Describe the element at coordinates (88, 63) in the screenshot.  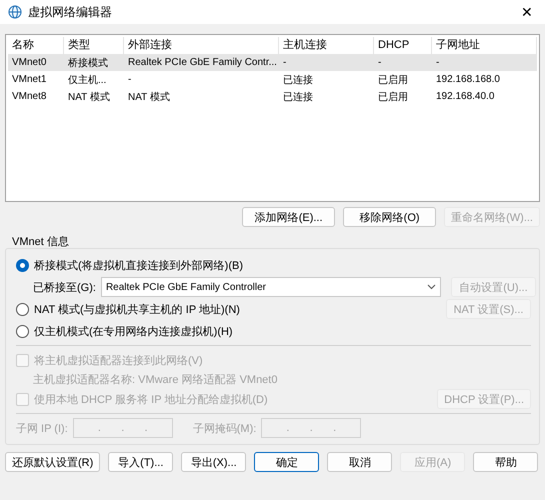
I see `table-cell-text: 桥接模式` at that location.